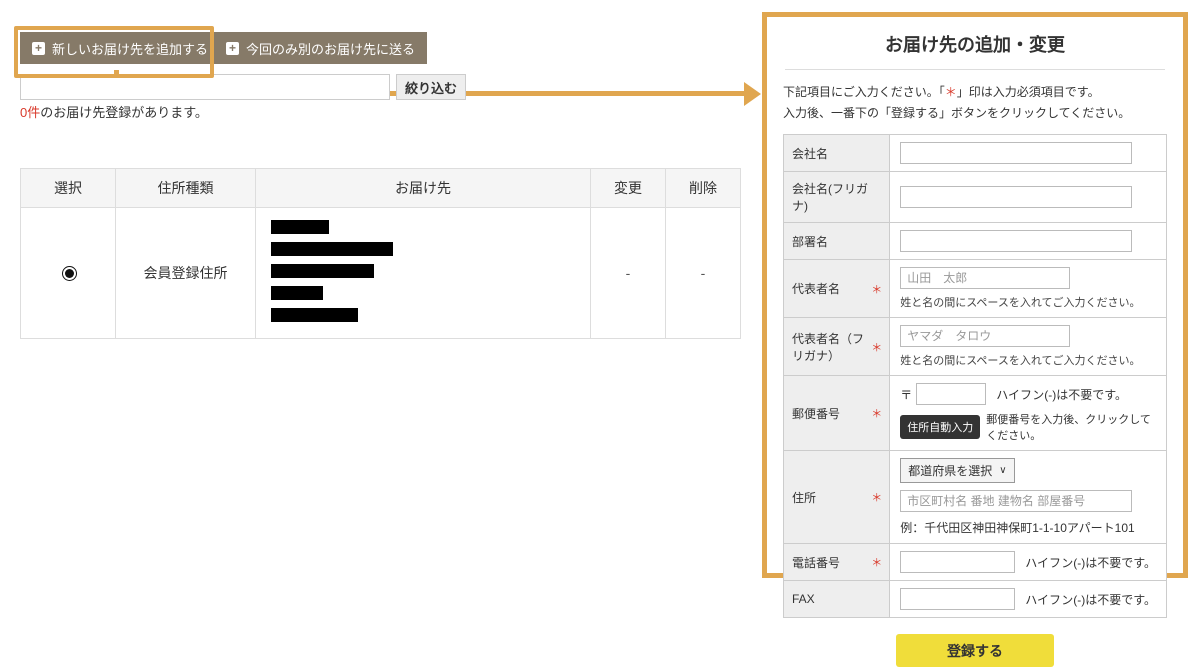 The width and height of the screenshot is (1200, 667). What do you see at coordinates (958, 562) in the screenshot?
I see `phone-input` at bounding box center [958, 562].